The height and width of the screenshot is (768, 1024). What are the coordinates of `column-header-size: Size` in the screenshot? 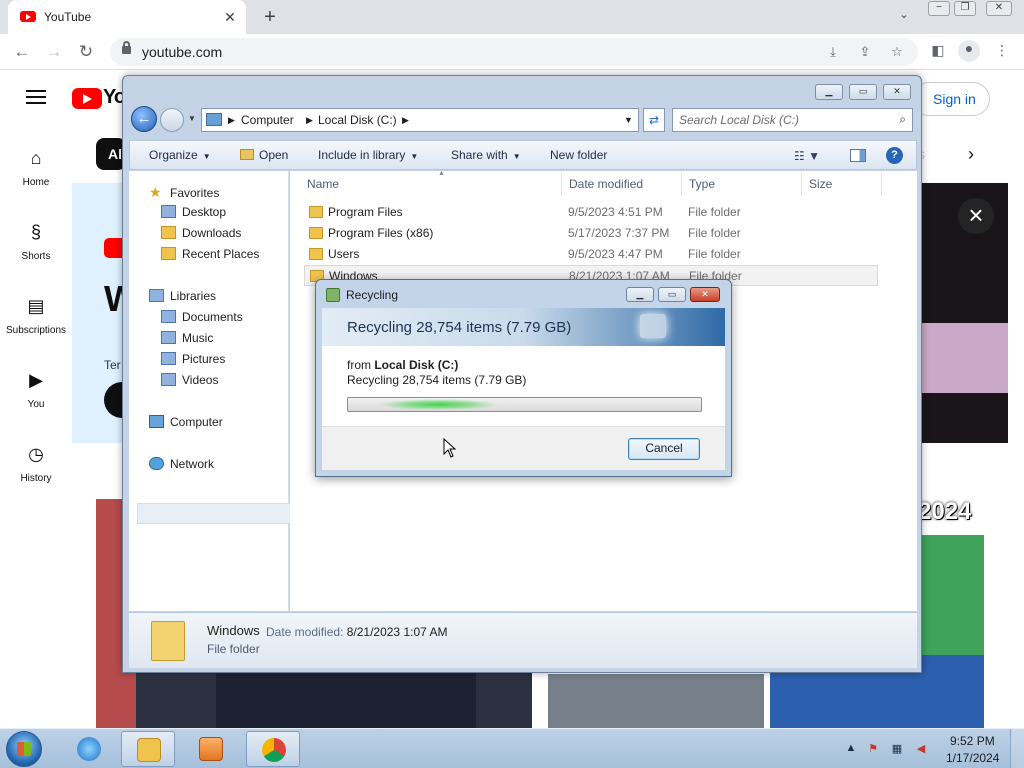 It's located at (842, 183).